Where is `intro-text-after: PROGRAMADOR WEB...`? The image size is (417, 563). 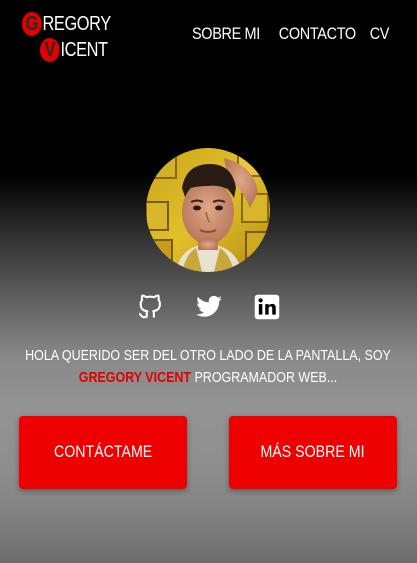
intro-text-after: PROGRAMADOR WEB... is located at coordinates (264, 378).